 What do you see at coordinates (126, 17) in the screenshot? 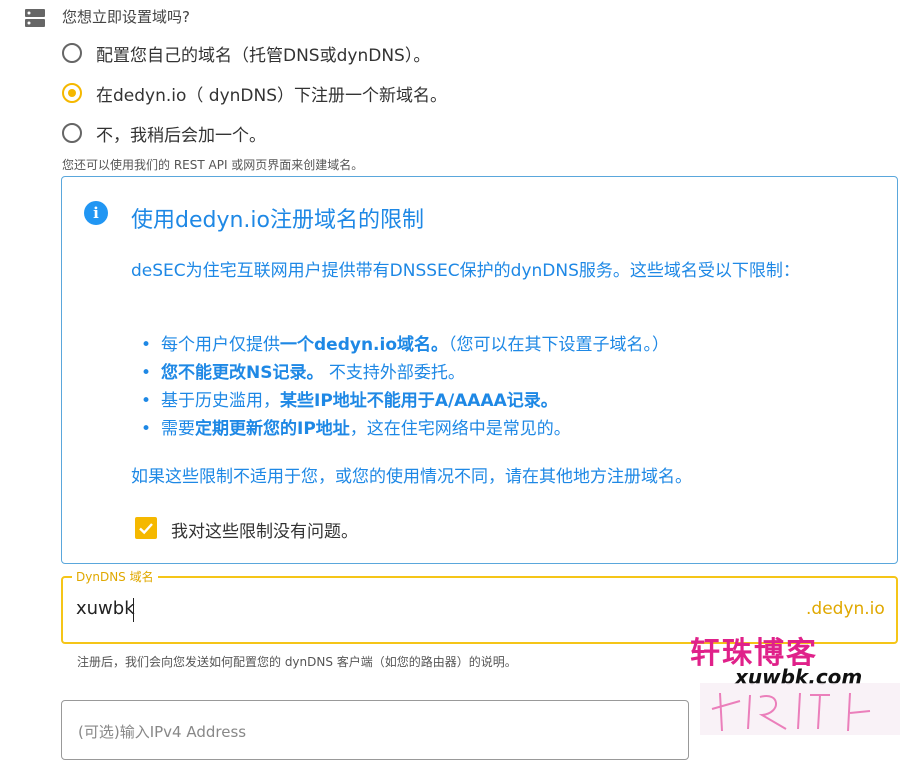
I see `setup-question: 您想立即设置域吗?` at bounding box center [126, 17].